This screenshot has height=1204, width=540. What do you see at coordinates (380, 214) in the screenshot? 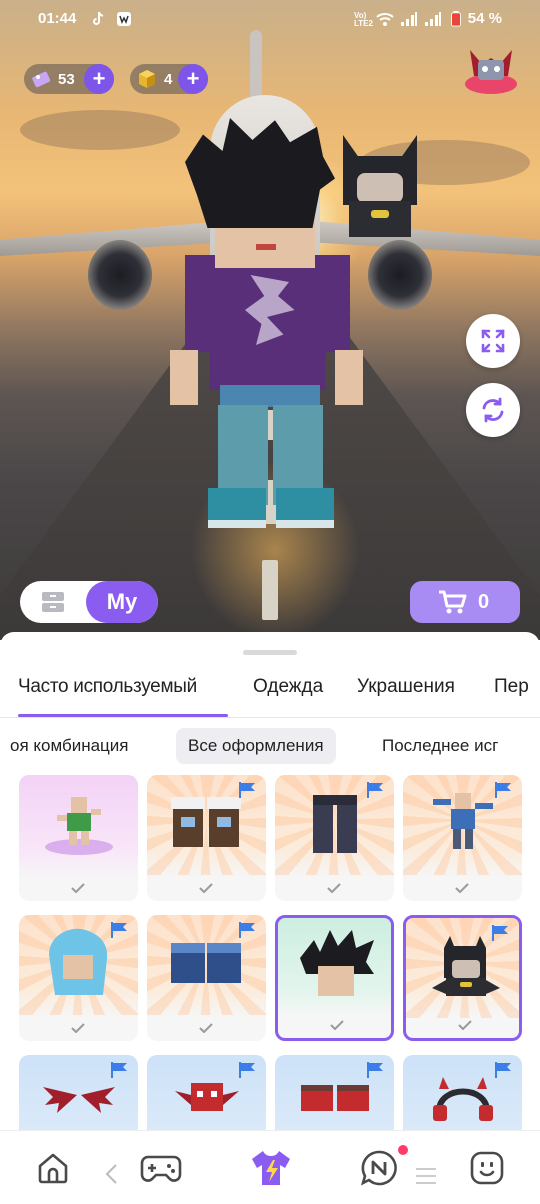
I see `batman-logo` at bounding box center [380, 214].